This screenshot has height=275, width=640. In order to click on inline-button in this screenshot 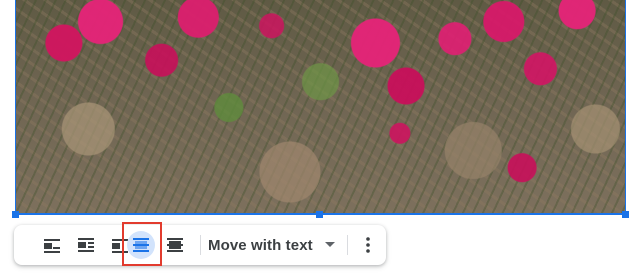, I will do `click(52, 245)`.